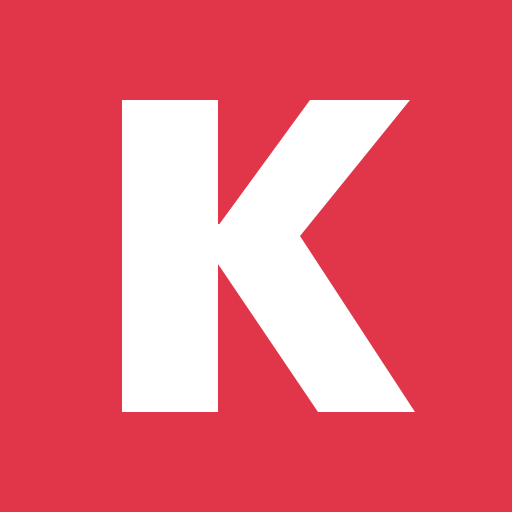  Describe the element at coordinates (316, 318) in the screenshot. I see `k-lower-leg` at that location.